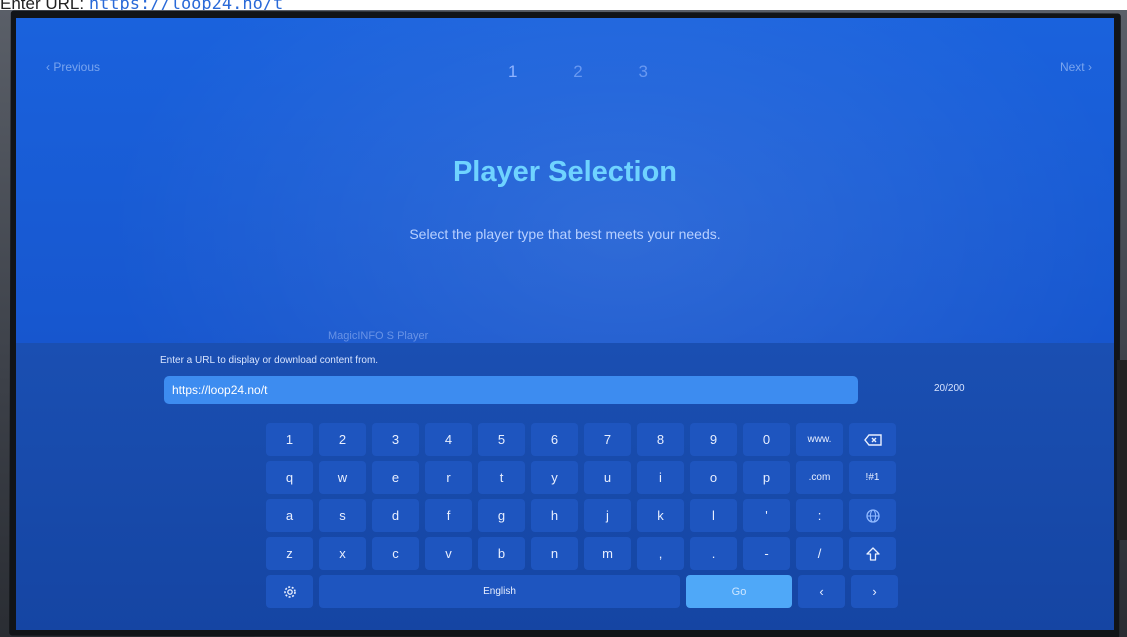 The height and width of the screenshot is (637, 1127). I want to click on keyboard-row-zxcv: z x c v b n m , . - /, so click(582, 553).